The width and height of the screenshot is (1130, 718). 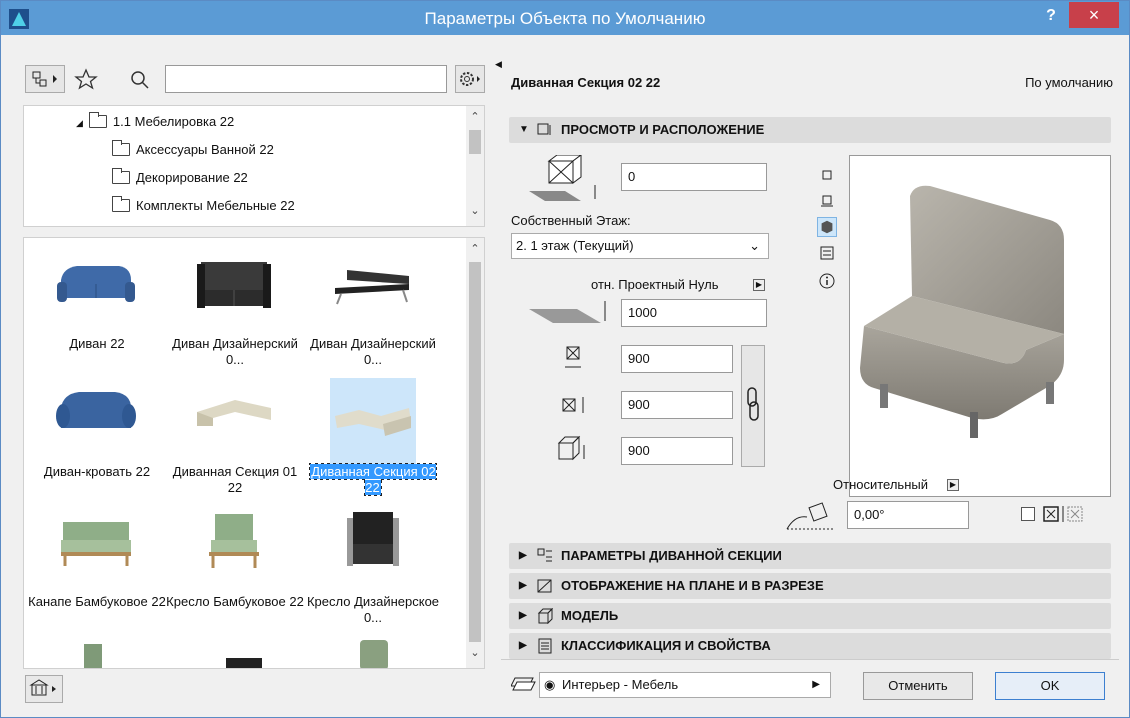 What do you see at coordinates (918, 686) in the screenshot?
I see `cancel-button: Отменить` at bounding box center [918, 686].